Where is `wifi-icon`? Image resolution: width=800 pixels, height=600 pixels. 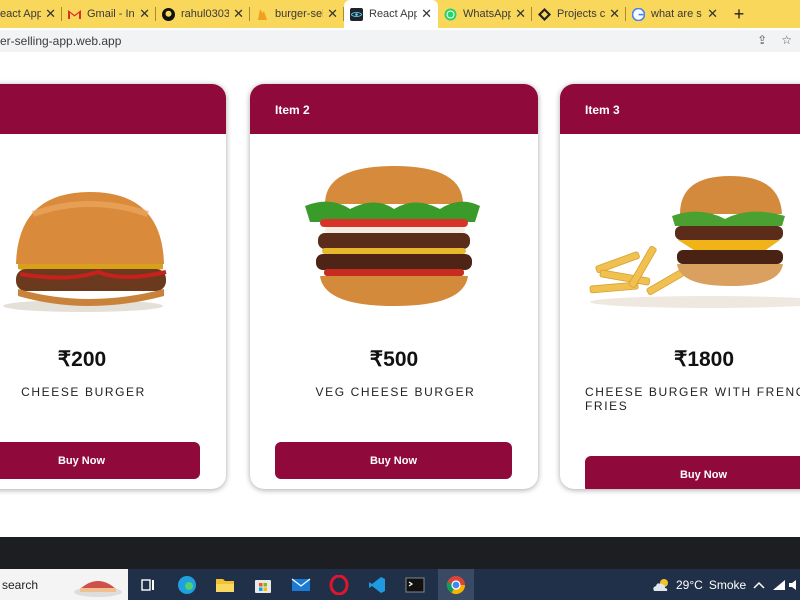
wifi-icon is located at coordinates (779, 585).